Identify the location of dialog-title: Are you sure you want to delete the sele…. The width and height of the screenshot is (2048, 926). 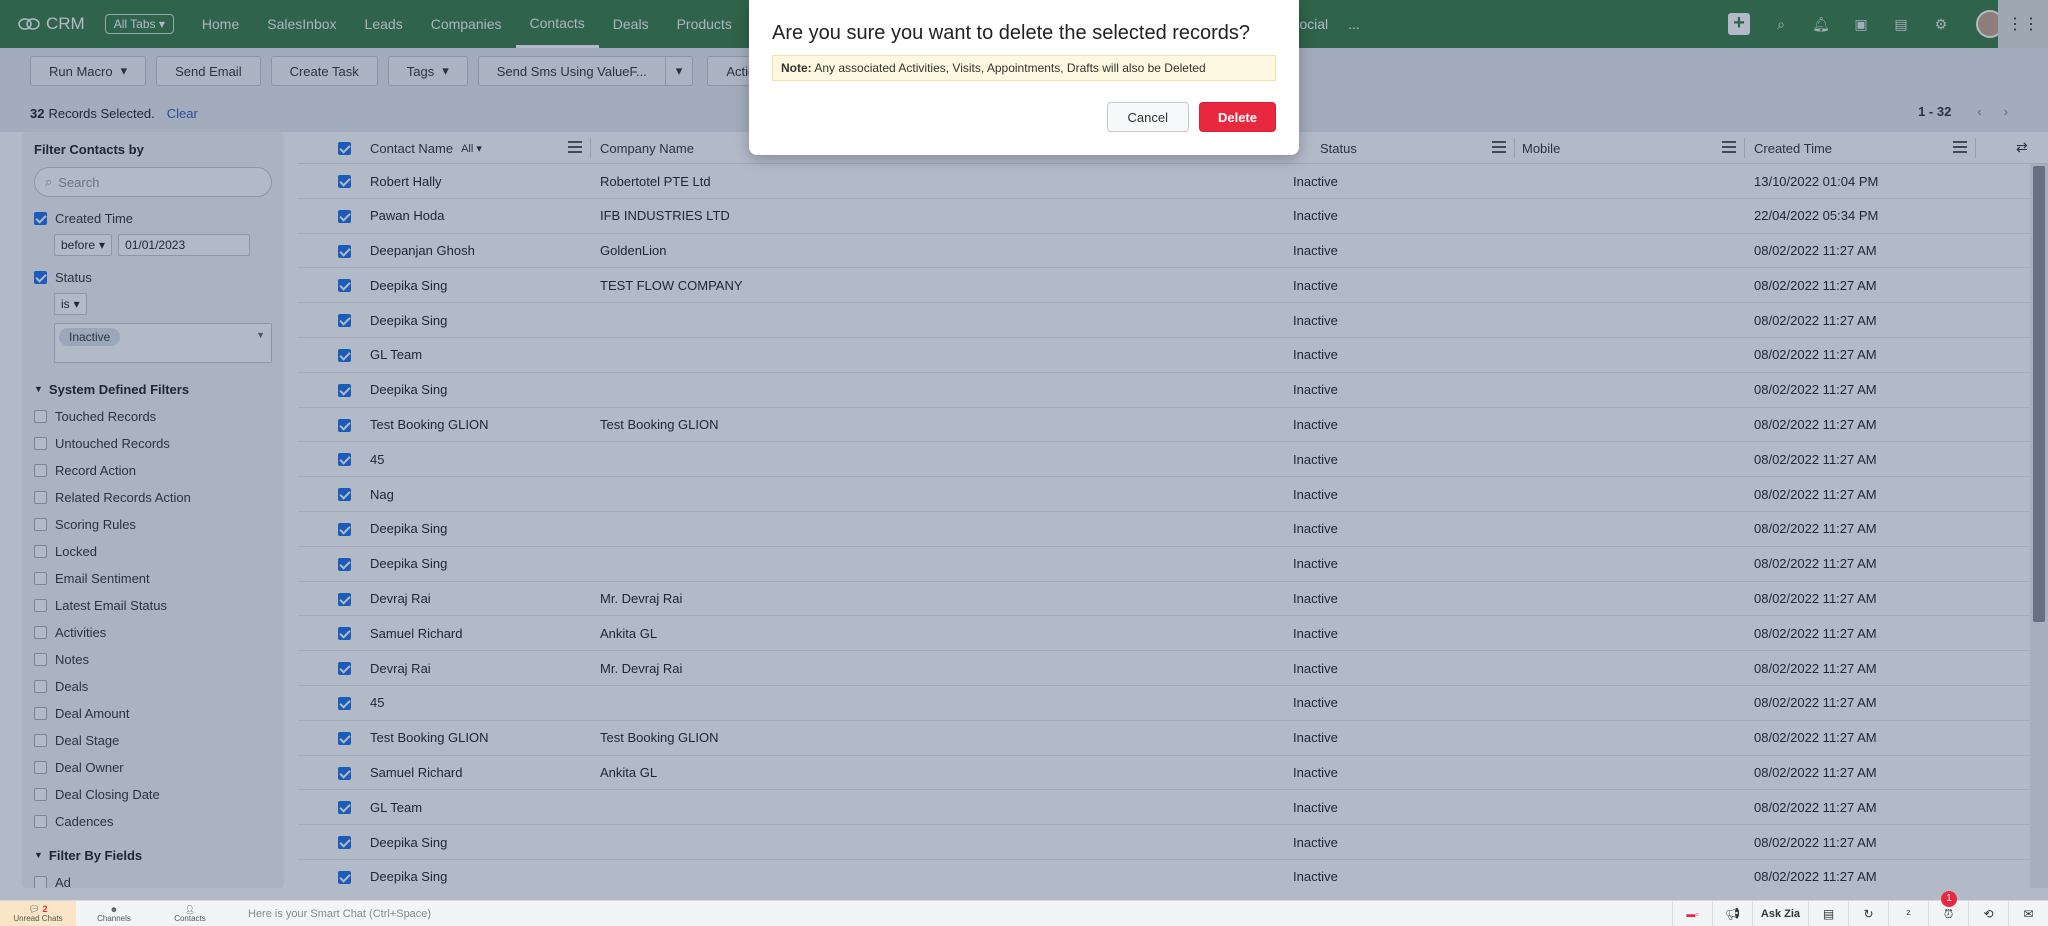
(1011, 33).